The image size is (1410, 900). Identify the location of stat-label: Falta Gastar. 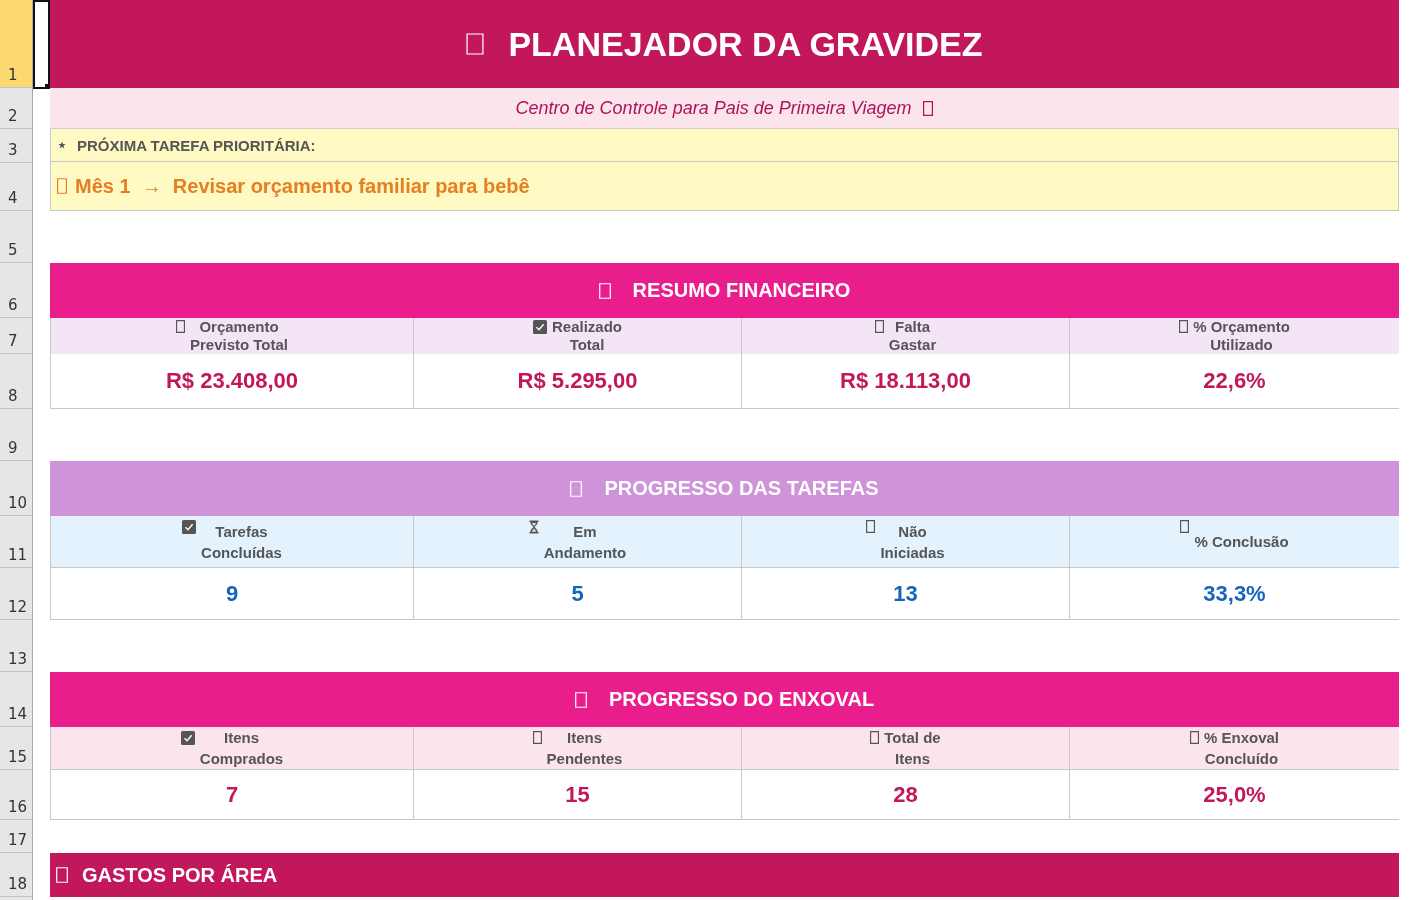
(912, 336).